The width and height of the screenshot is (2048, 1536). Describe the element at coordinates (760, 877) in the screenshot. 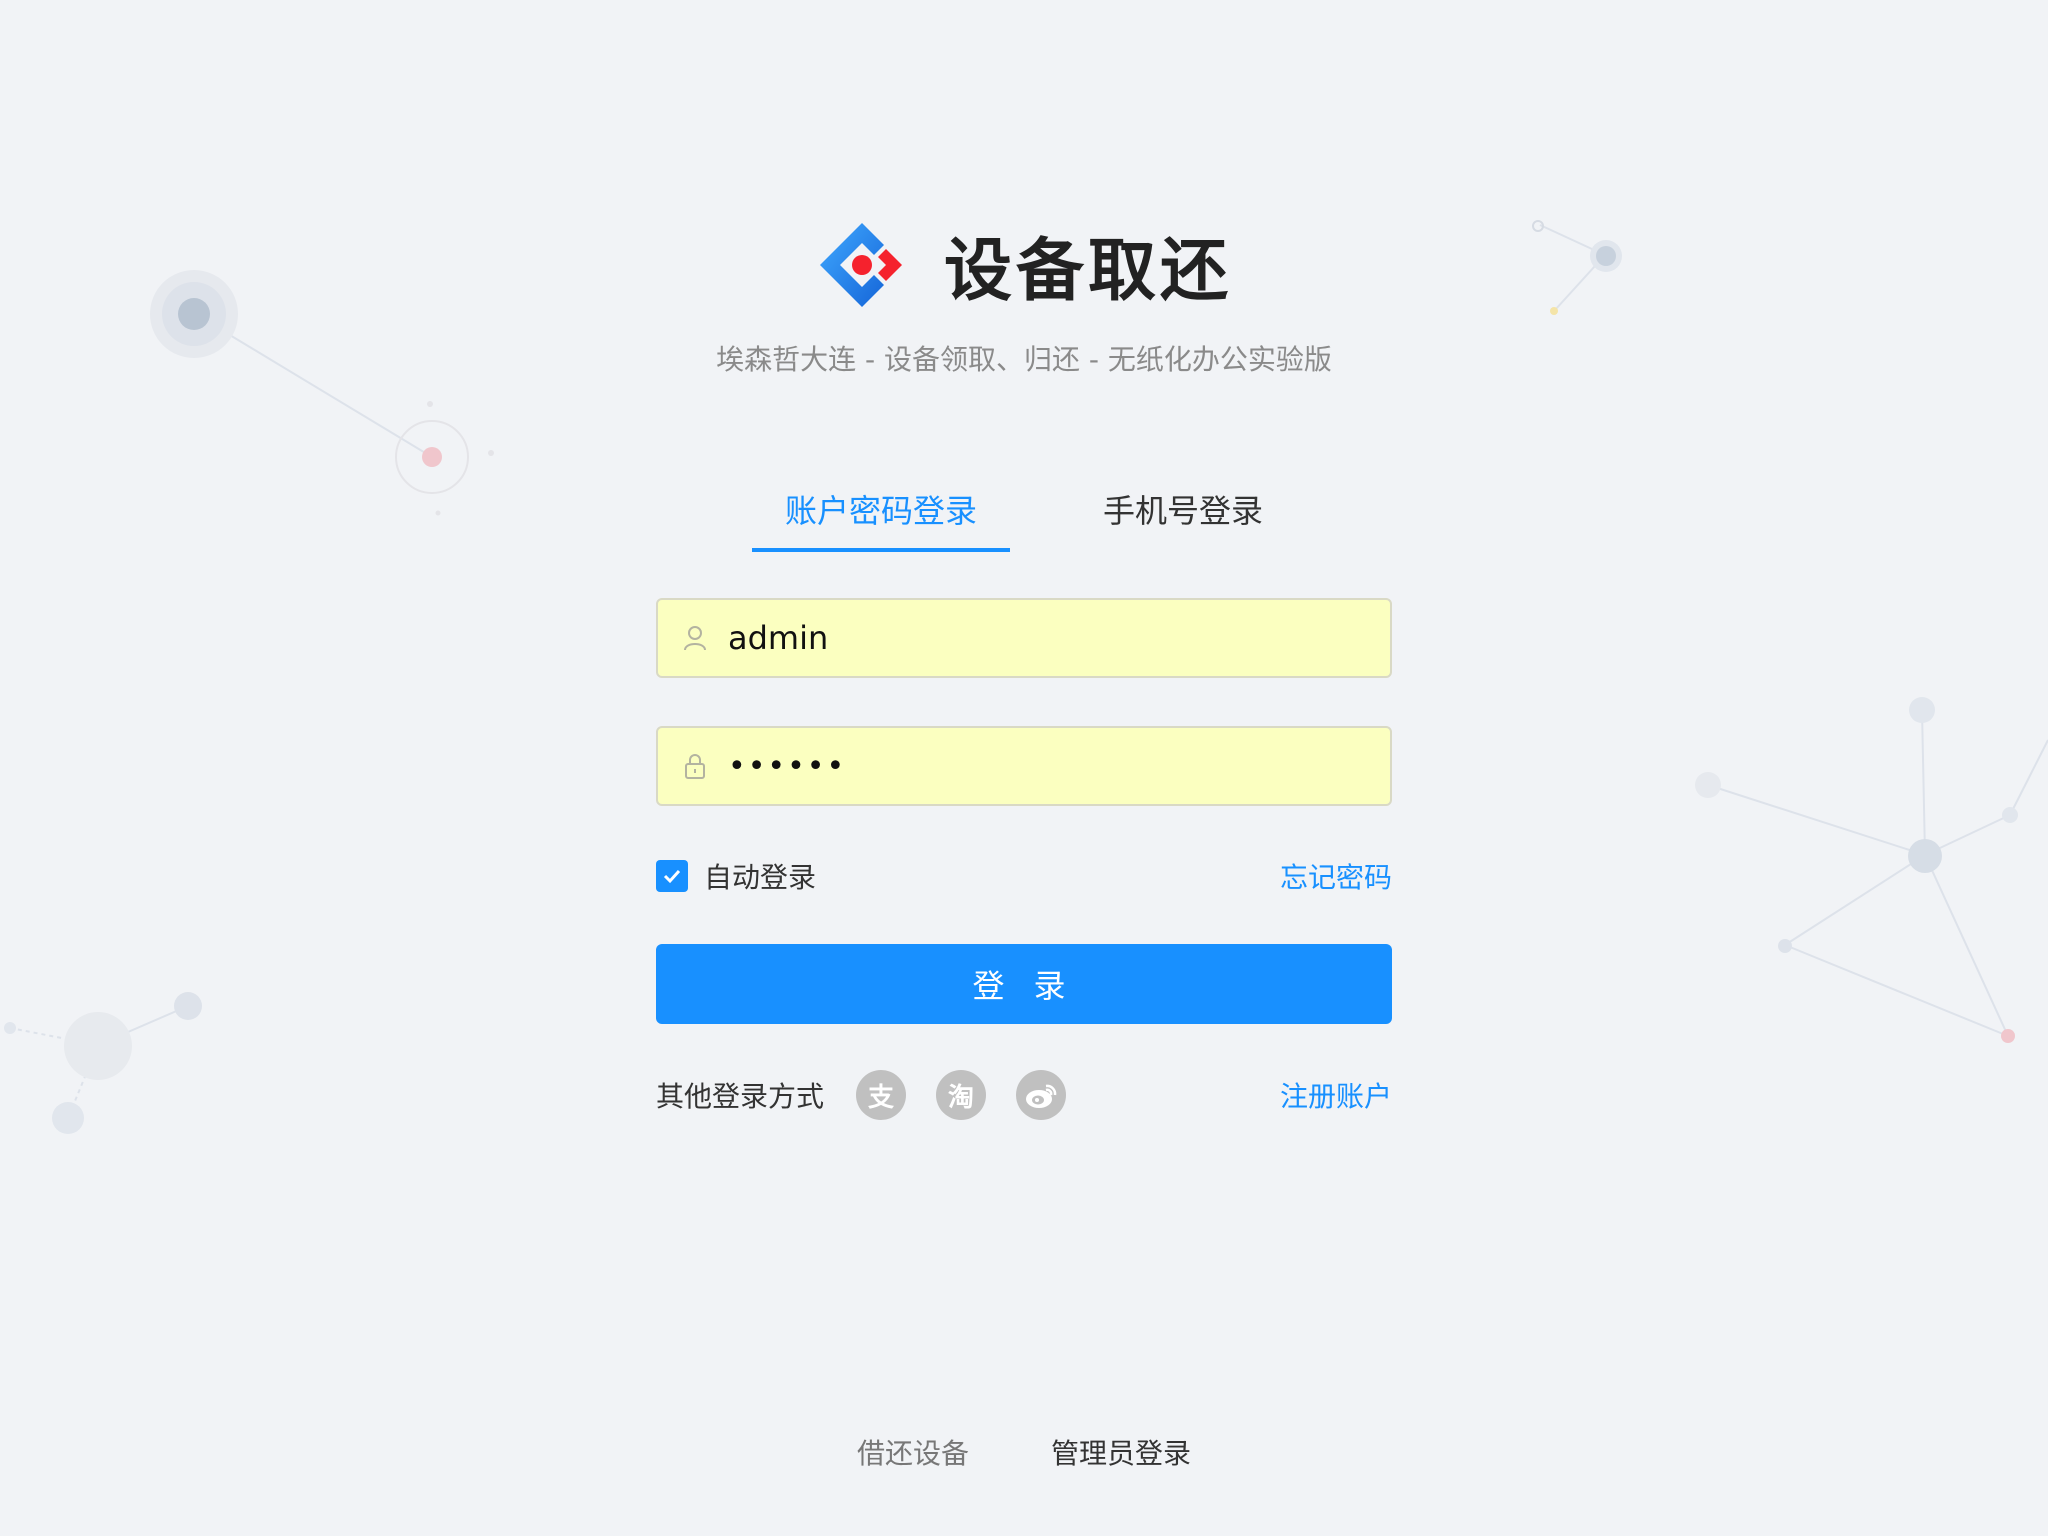

I see `auto-login-label: 自动登录` at that location.